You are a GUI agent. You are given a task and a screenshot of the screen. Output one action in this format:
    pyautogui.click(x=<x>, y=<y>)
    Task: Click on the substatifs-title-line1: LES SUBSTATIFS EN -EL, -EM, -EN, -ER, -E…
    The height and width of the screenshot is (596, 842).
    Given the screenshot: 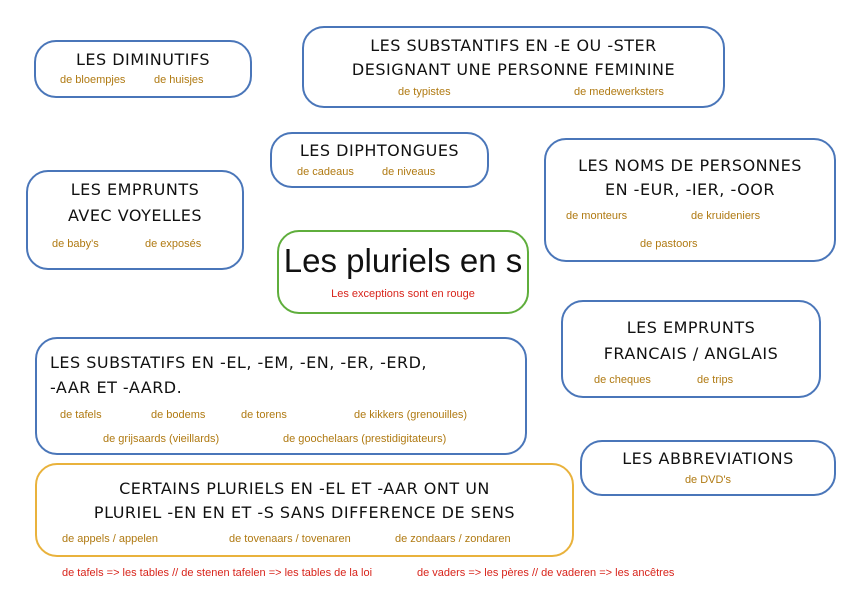 What is the action you would take?
    pyautogui.click(x=238, y=362)
    